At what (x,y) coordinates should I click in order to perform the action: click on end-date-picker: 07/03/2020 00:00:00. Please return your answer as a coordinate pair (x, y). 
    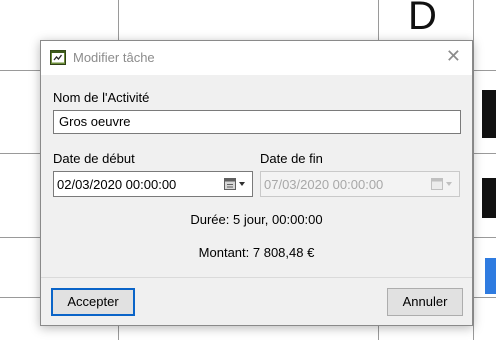
    Looking at the image, I should click on (360, 184).